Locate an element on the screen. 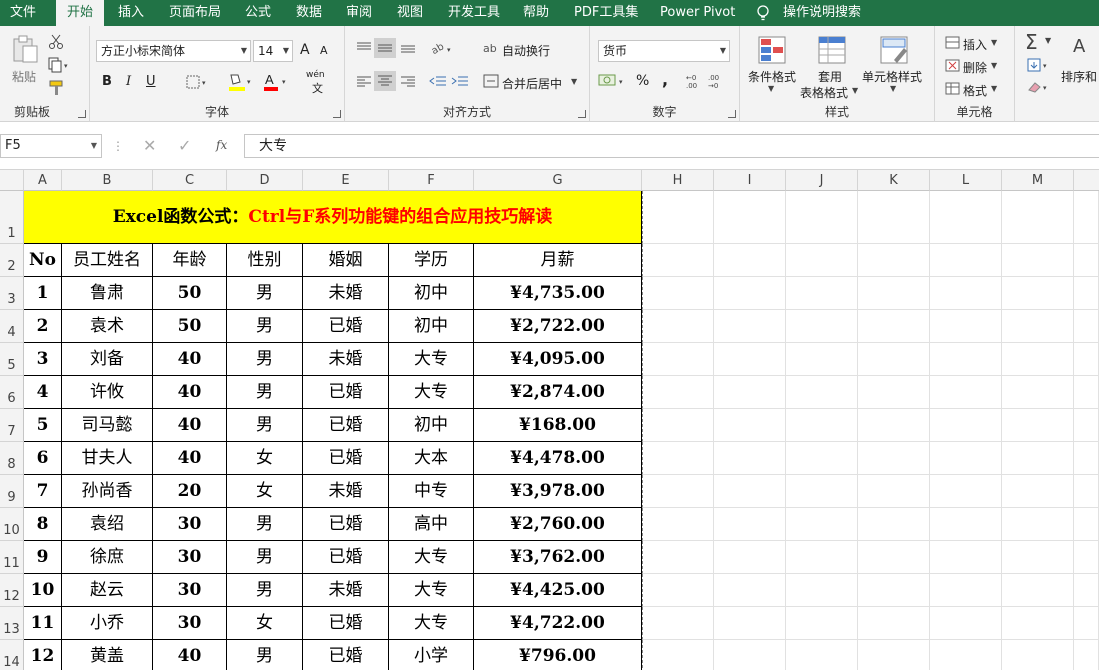  tab-review: 审阅 is located at coordinates (359, 13).